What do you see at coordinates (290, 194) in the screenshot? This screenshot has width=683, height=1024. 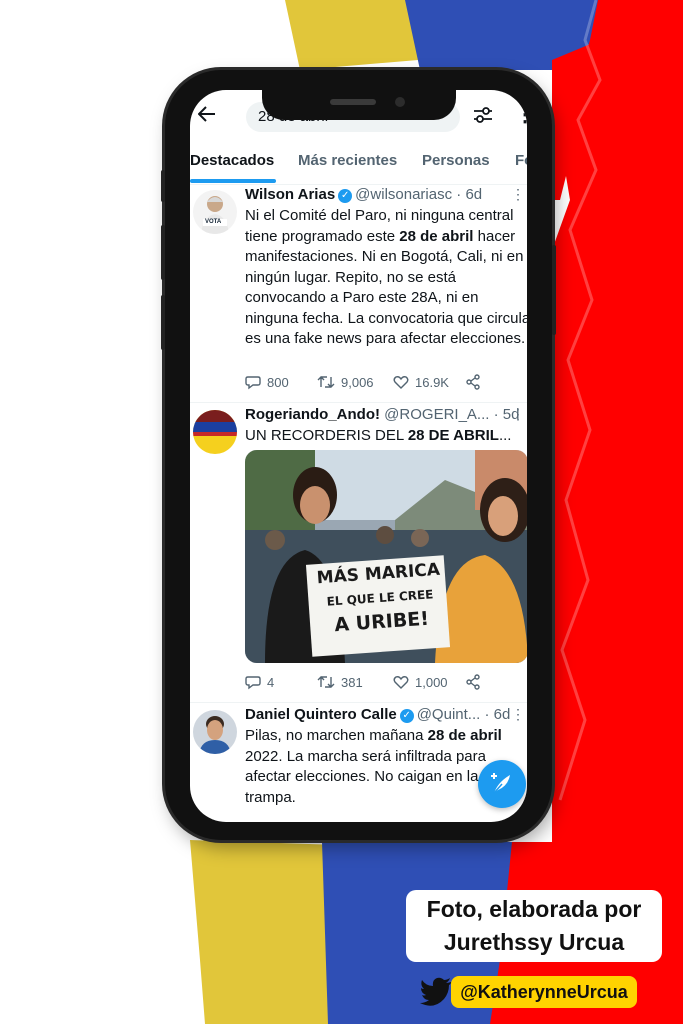 I see `author-name: Wilson Arias` at bounding box center [290, 194].